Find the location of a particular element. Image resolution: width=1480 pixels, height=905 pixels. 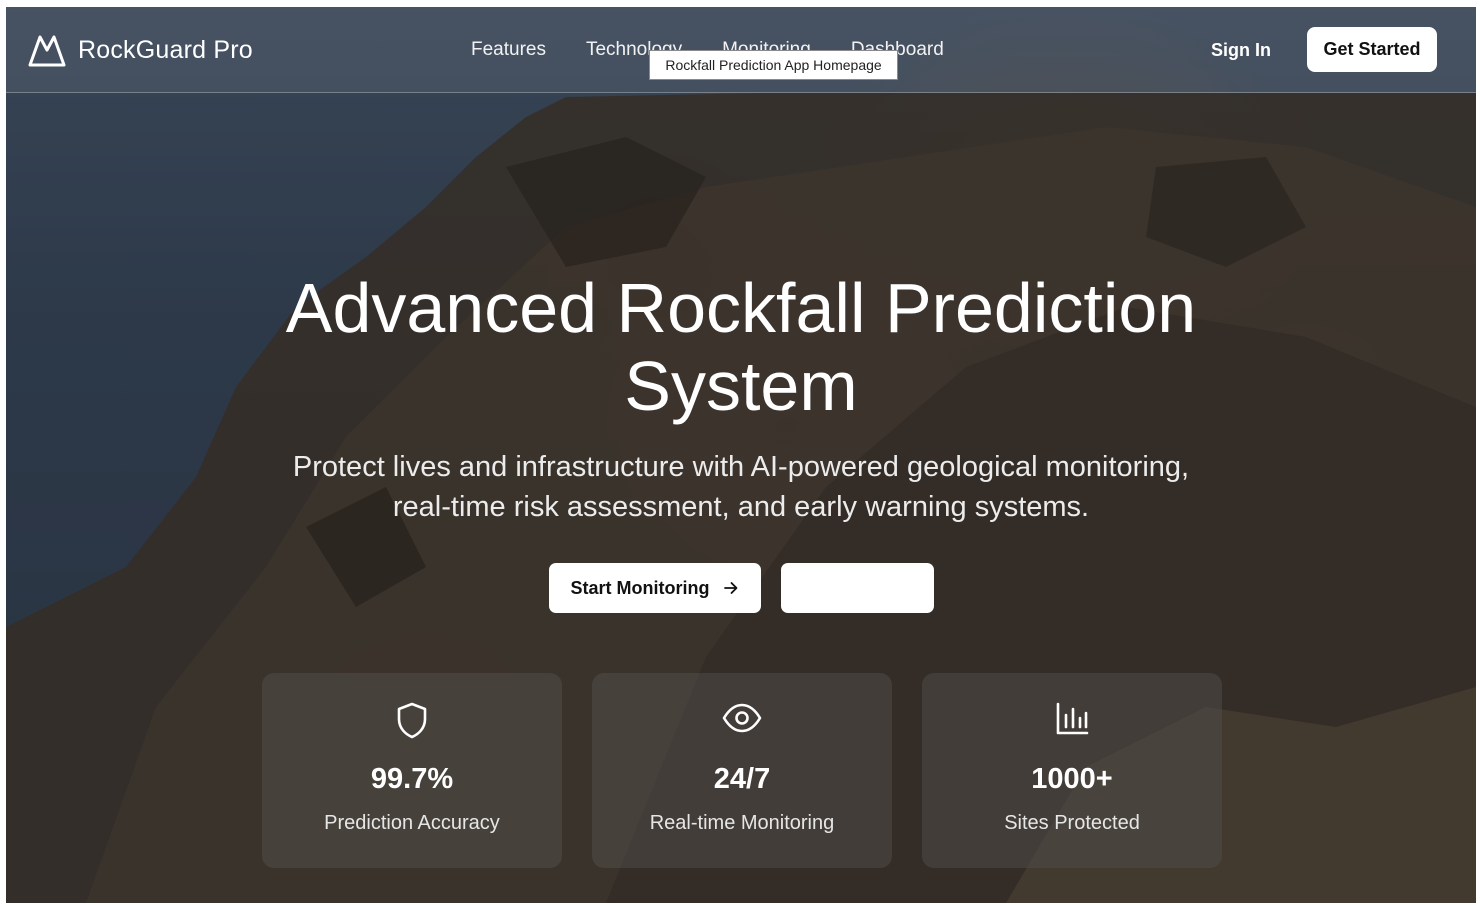

start-monitoring-button: Start Monitoring is located at coordinates (655, 588).